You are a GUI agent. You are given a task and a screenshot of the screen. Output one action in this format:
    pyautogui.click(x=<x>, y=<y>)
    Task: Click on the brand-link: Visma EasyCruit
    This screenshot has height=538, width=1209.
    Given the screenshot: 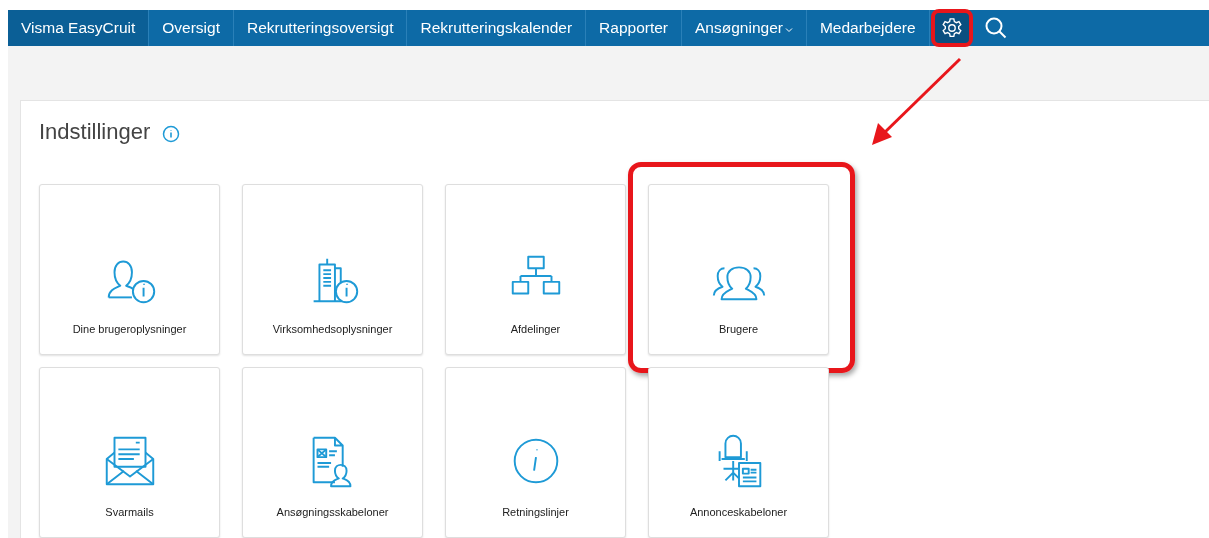 What is the action you would take?
    pyautogui.click(x=79, y=28)
    